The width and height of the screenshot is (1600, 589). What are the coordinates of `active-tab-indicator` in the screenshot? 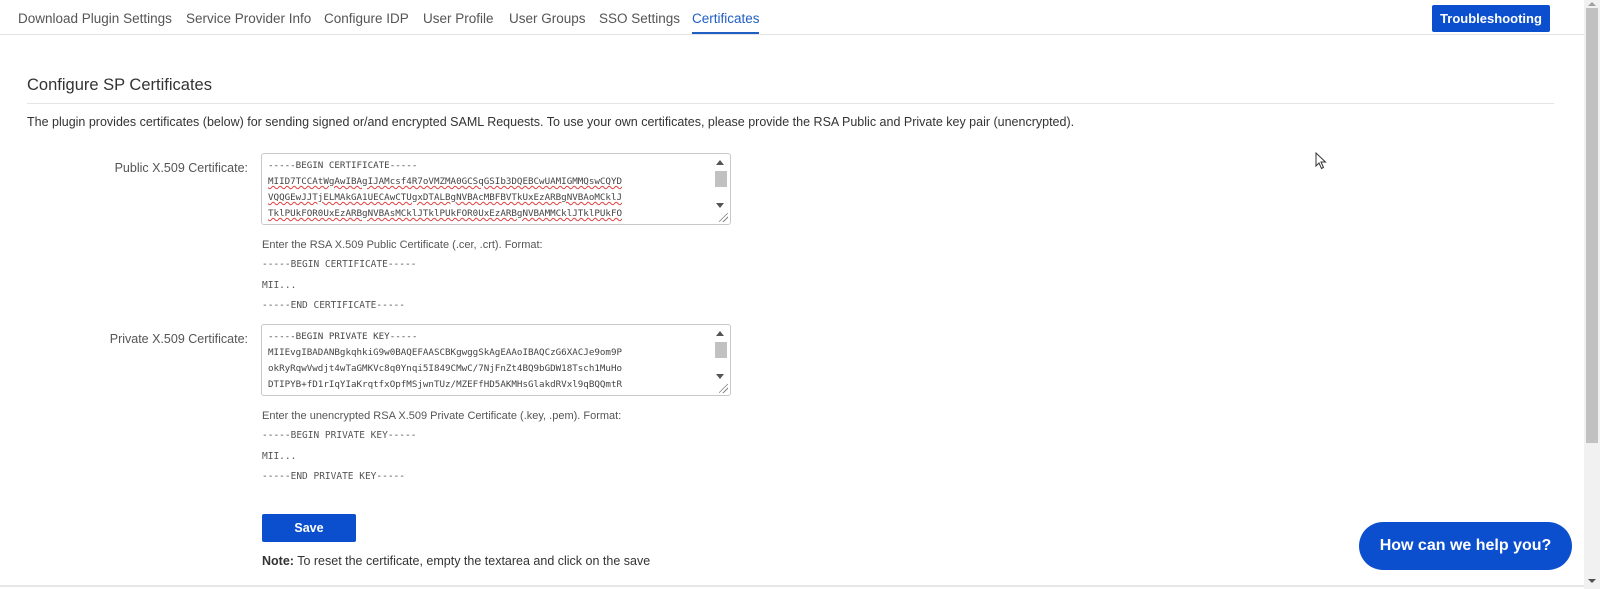 It's located at (725, 33).